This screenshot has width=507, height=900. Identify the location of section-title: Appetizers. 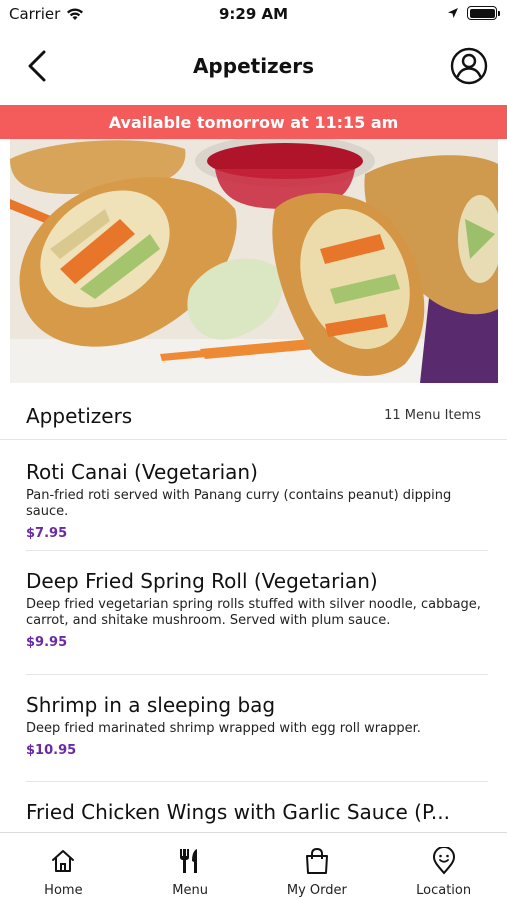
(79, 416).